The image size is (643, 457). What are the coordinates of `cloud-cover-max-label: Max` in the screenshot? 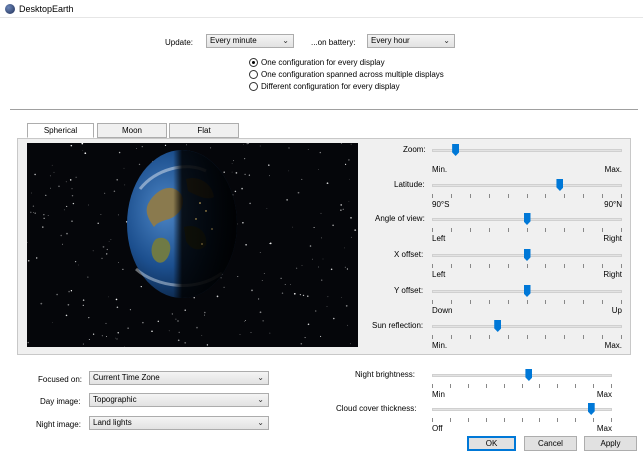 It's located at (604, 428).